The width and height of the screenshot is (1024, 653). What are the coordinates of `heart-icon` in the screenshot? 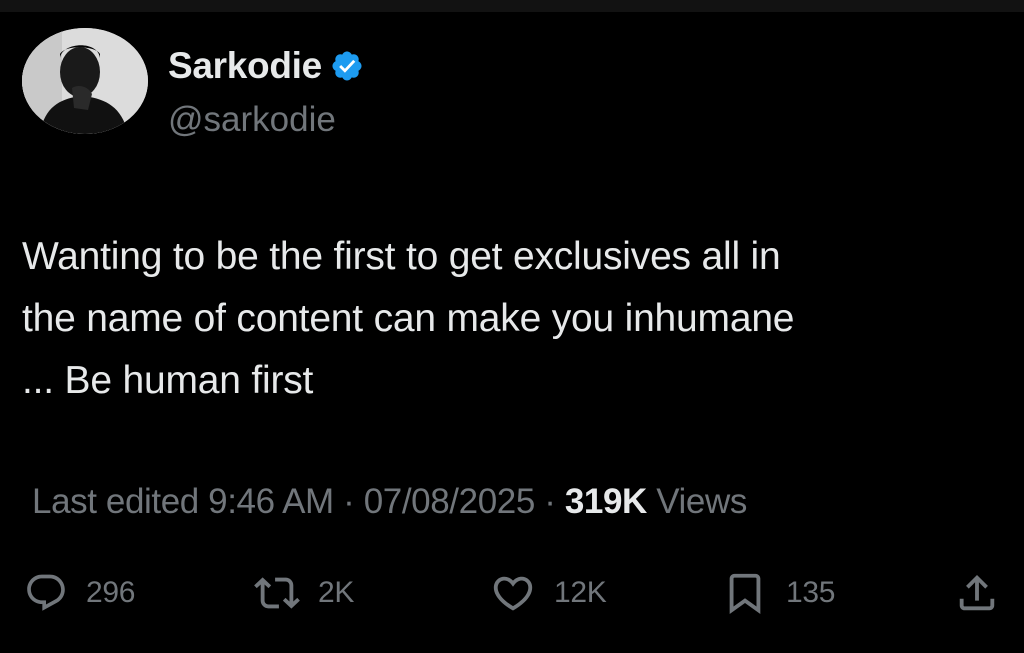 It's located at (513, 593).